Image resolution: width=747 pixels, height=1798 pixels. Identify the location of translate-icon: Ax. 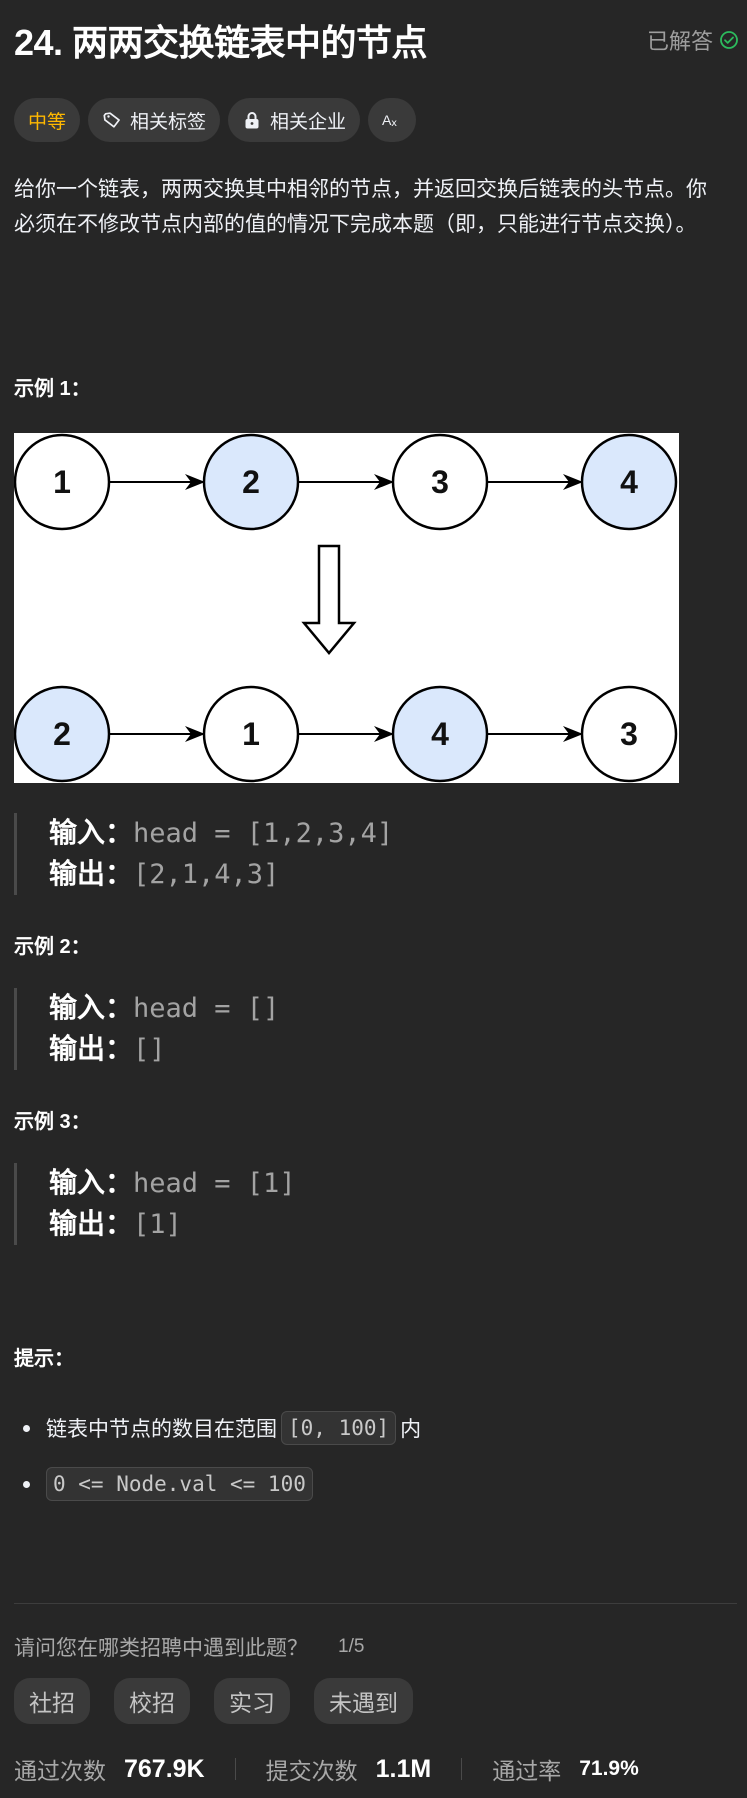
(389, 121).